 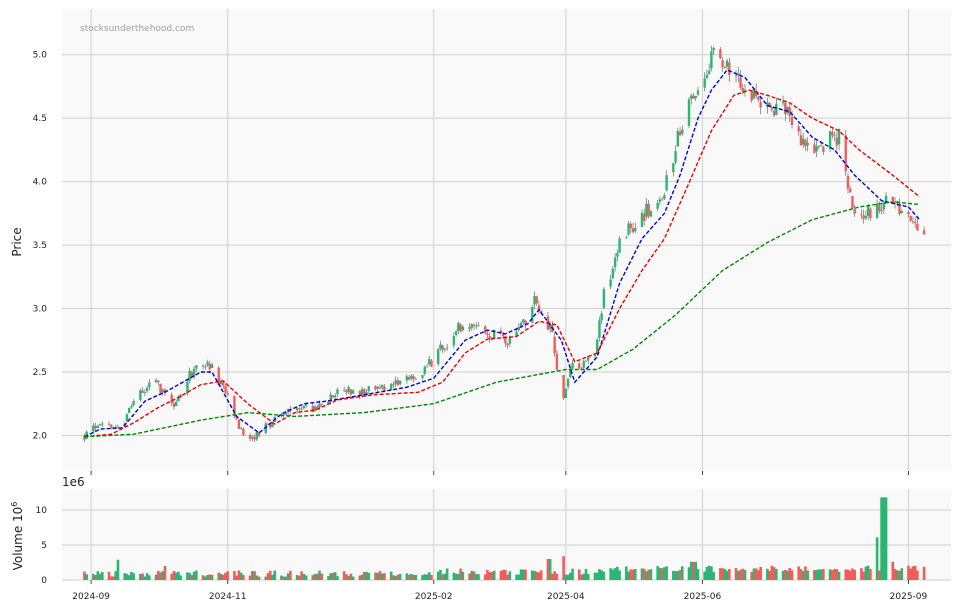 I want to click on x-tick-label: 2024-11, so click(x=228, y=597).